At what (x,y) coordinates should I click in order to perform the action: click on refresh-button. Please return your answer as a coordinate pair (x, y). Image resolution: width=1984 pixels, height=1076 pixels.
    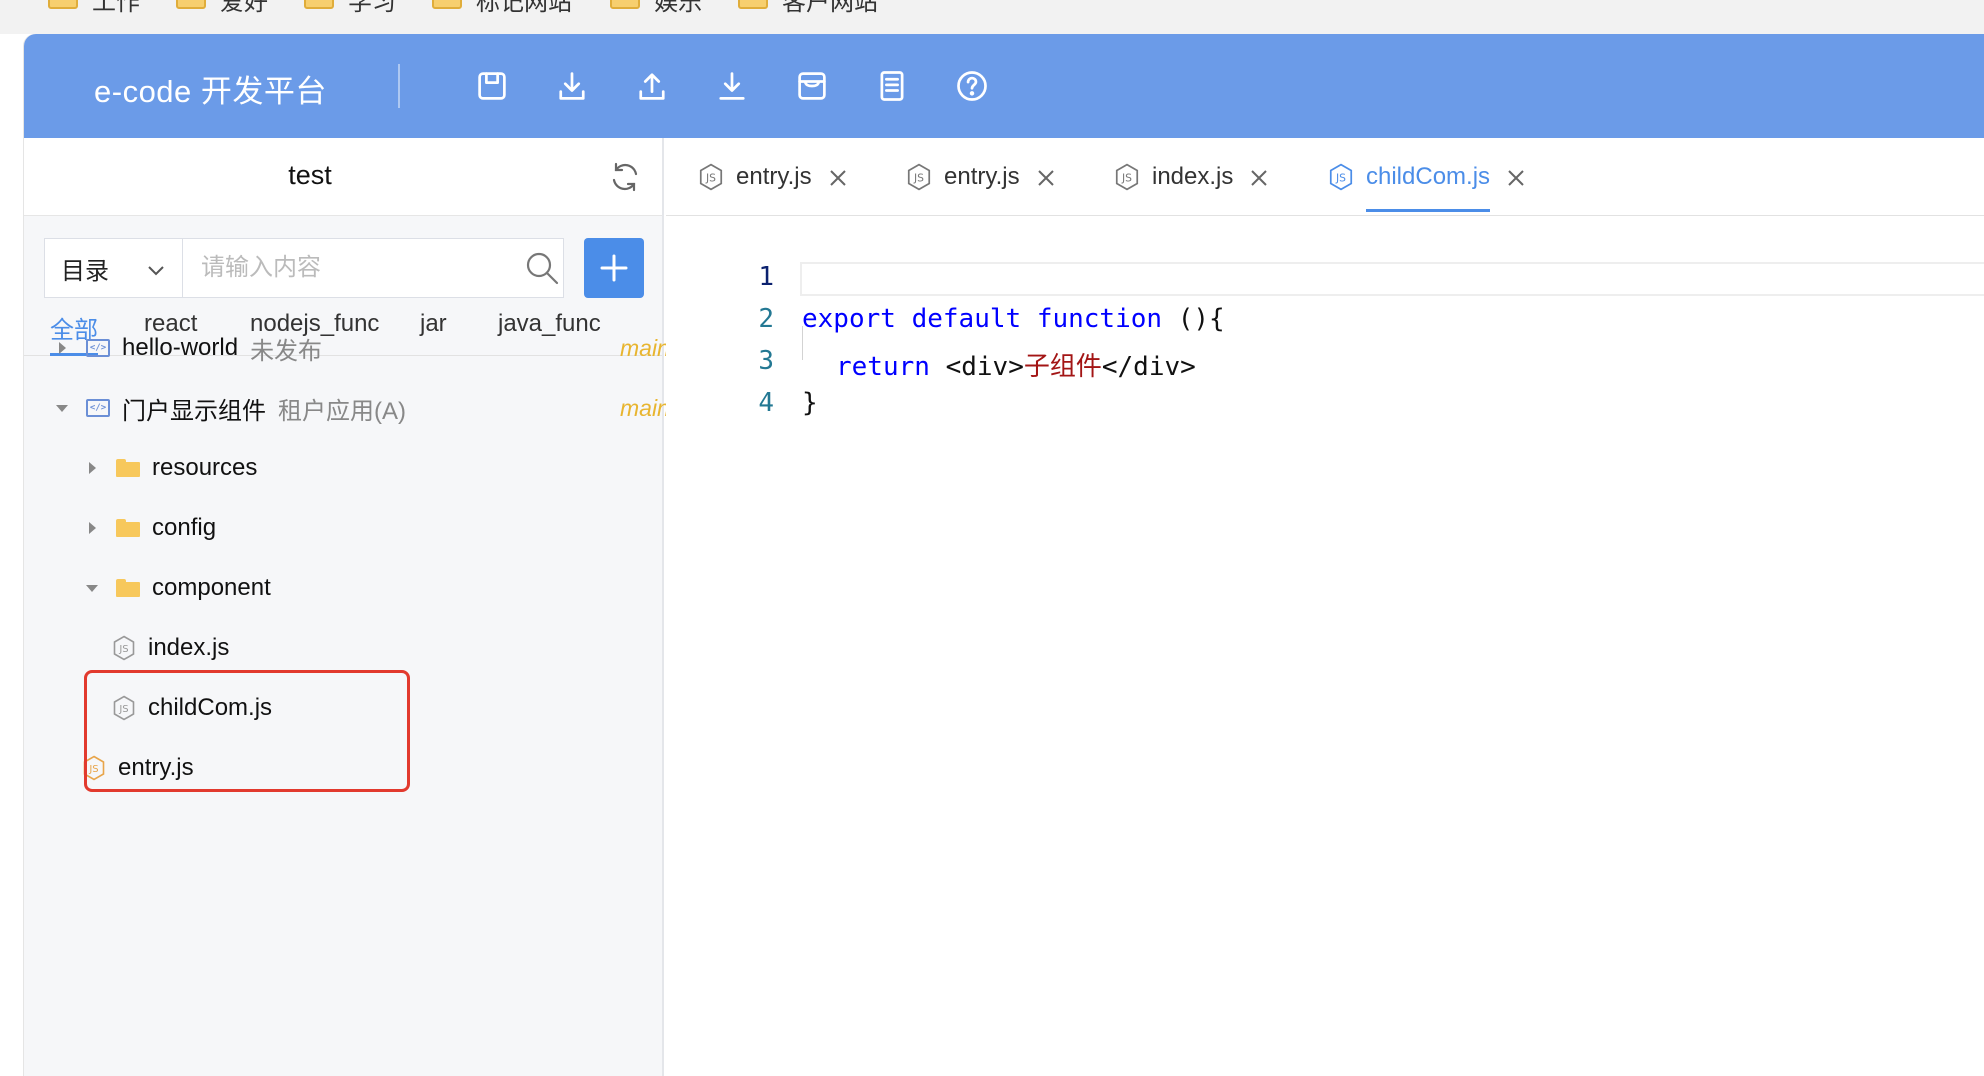
    Looking at the image, I should click on (625, 177).